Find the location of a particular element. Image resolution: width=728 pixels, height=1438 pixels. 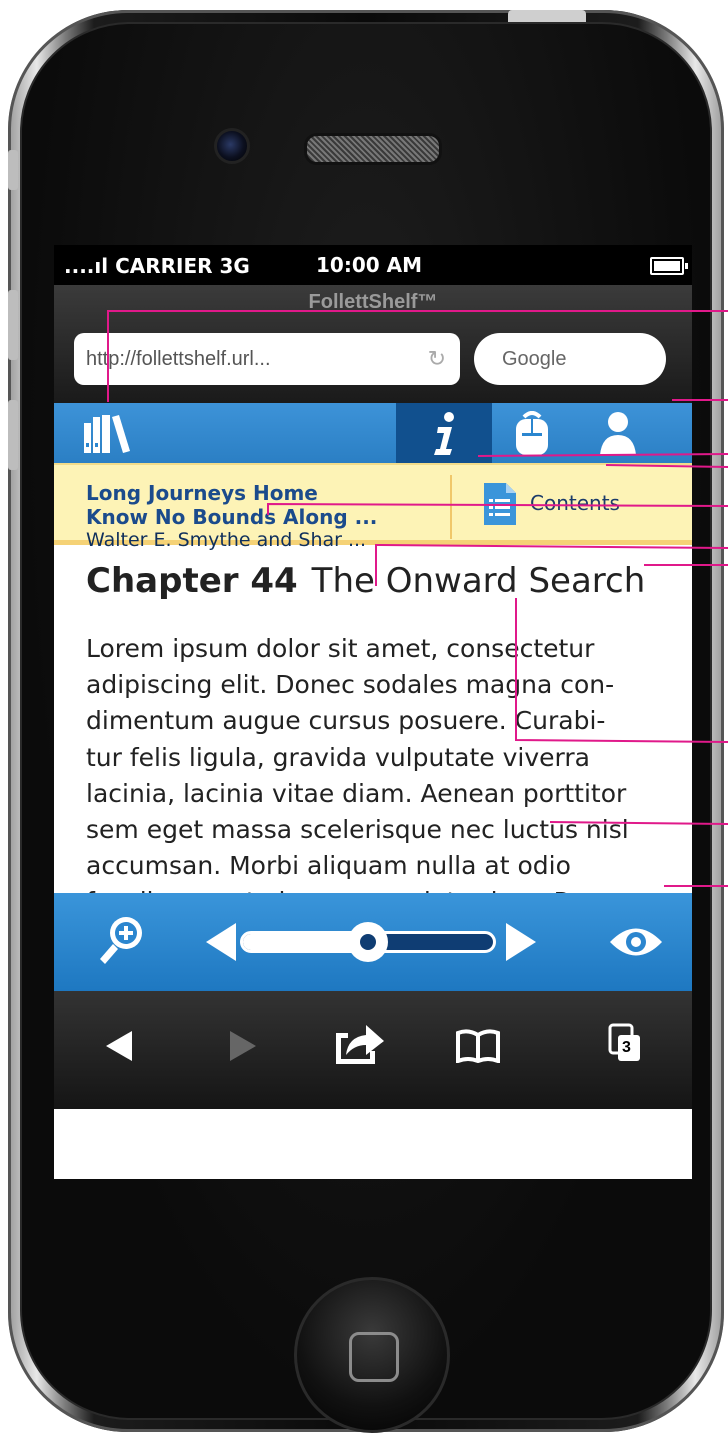

bookmarks-icon is located at coordinates (478, 1048).